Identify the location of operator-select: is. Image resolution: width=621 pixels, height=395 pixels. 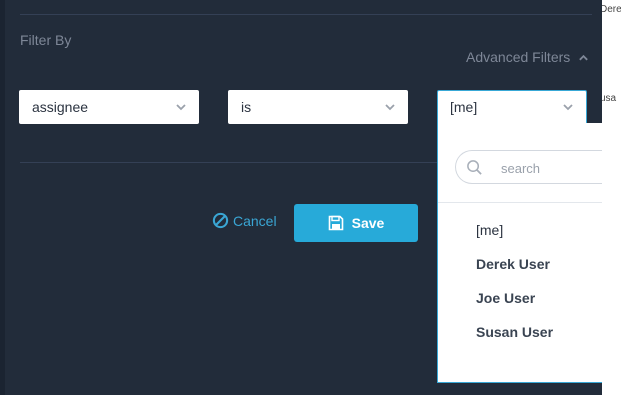
(318, 107).